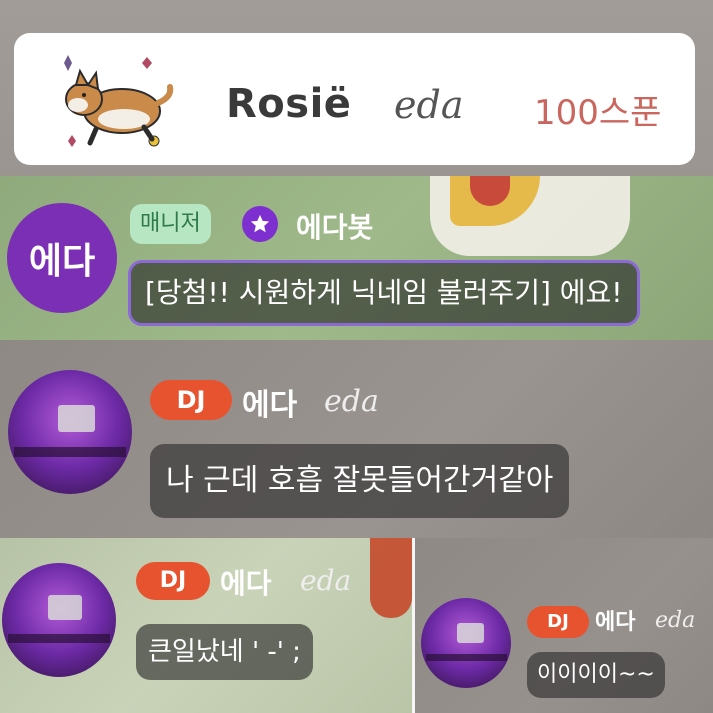 Image resolution: width=713 pixels, height=713 pixels. What do you see at coordinates (119, 101) in the screenshot?
I see `corgi-sticker-icon` at bounding box center [119, 101].